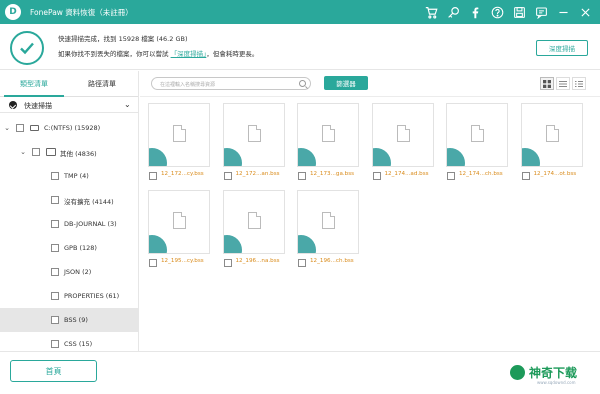  Describe the element at coordinates (543, 372) in the screenshot. I see `watermark-logo: 神奇下载` at that location.